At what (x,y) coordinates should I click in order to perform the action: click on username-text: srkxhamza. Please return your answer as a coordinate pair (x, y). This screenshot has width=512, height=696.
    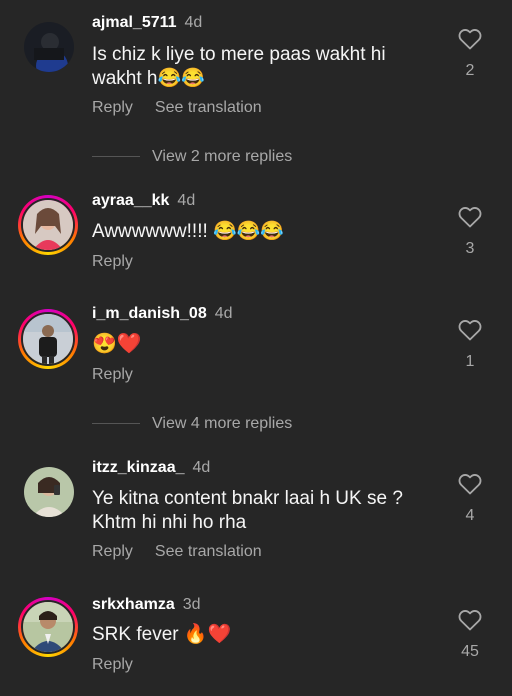
    Looking at the image, I should click on (133, 604).